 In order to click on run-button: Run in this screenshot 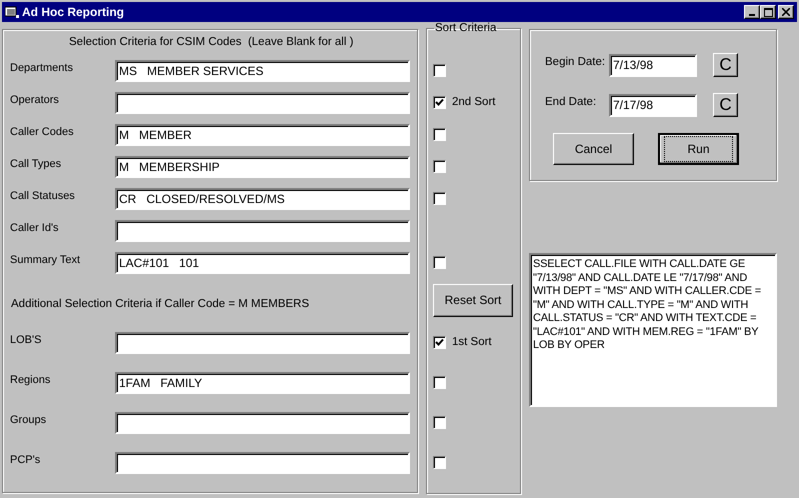, I will do `click(698, 149)`.